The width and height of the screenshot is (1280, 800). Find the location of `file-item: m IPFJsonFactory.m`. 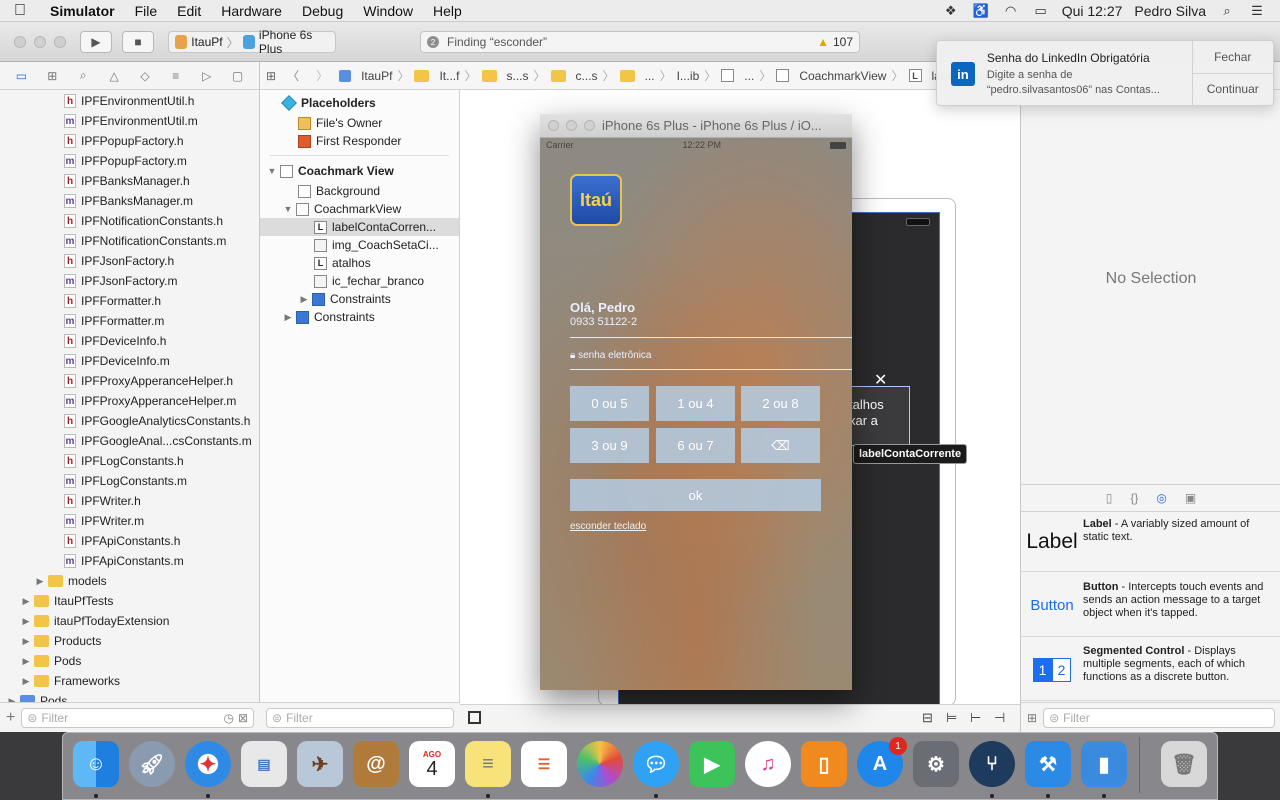

file-item: m IPFJsonFactory.m is located at coordinates (129, 281).